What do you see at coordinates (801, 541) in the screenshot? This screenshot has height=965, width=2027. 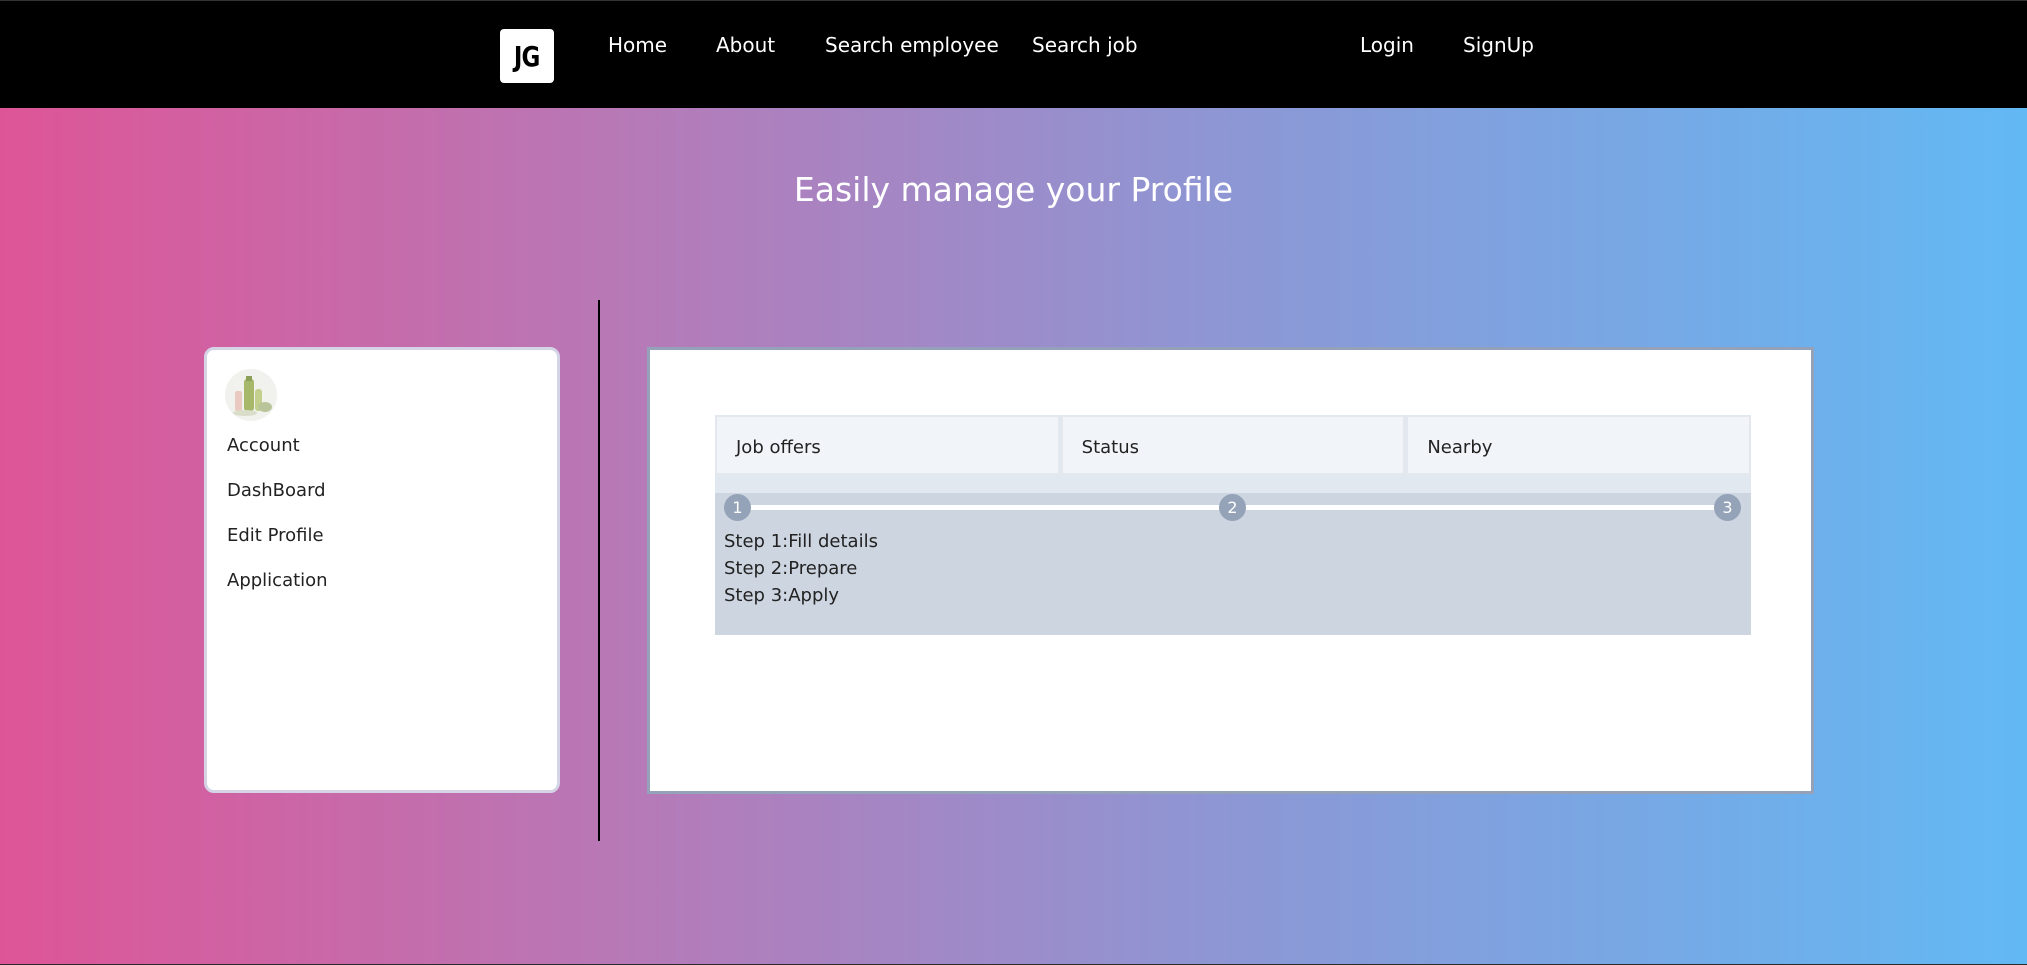 I see `step-1-text: Step 1:Fill details` at bounding box center [801, 541].